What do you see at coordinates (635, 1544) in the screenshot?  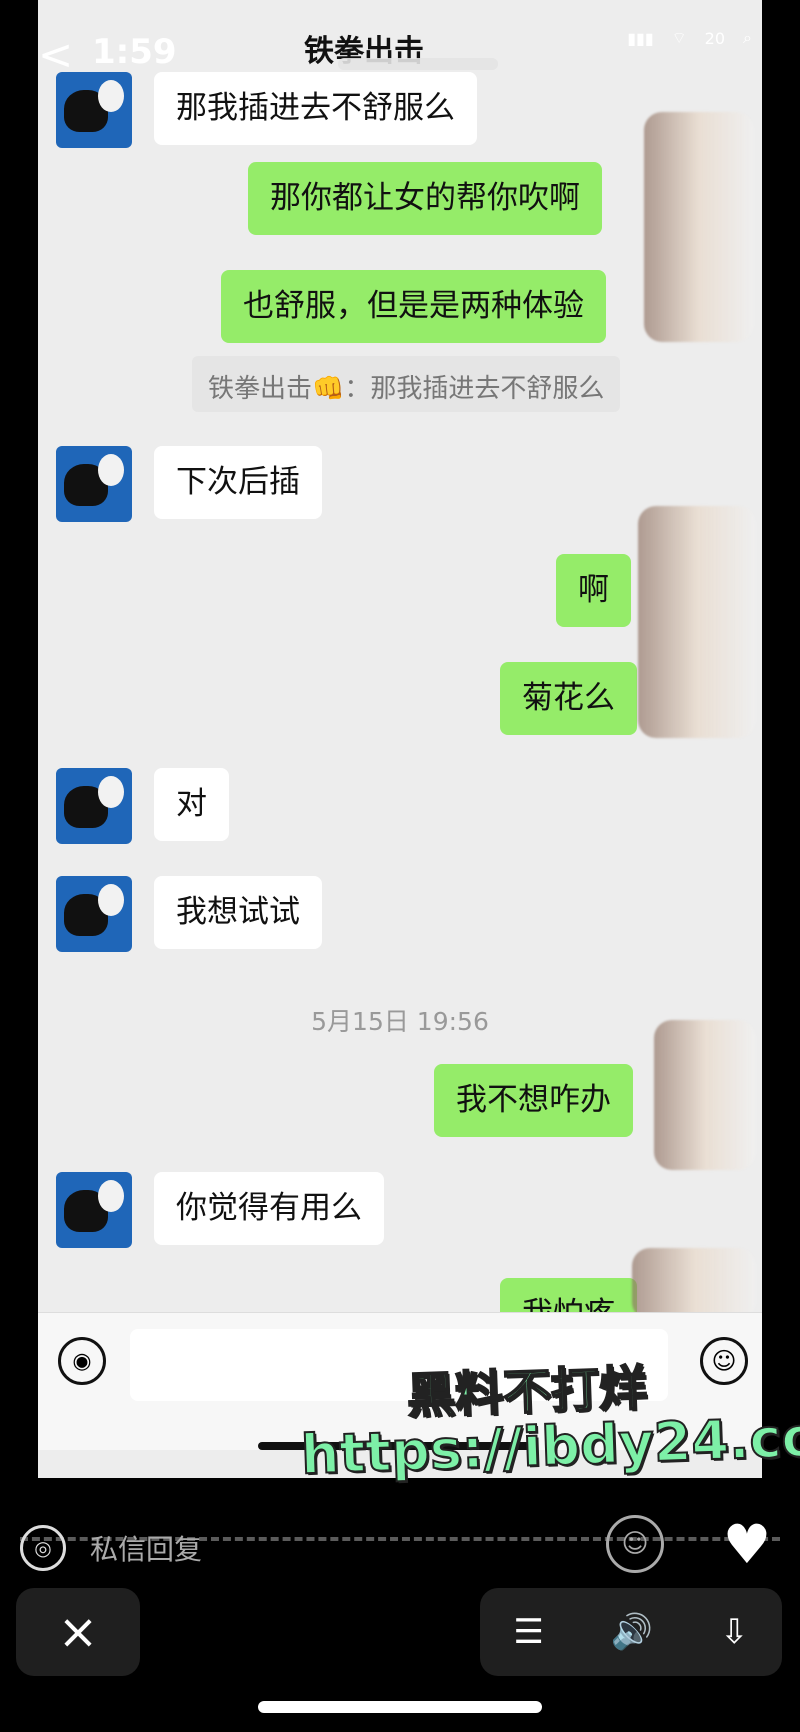 I see `face-icon: ☺` at bounding box center [635, 1544].